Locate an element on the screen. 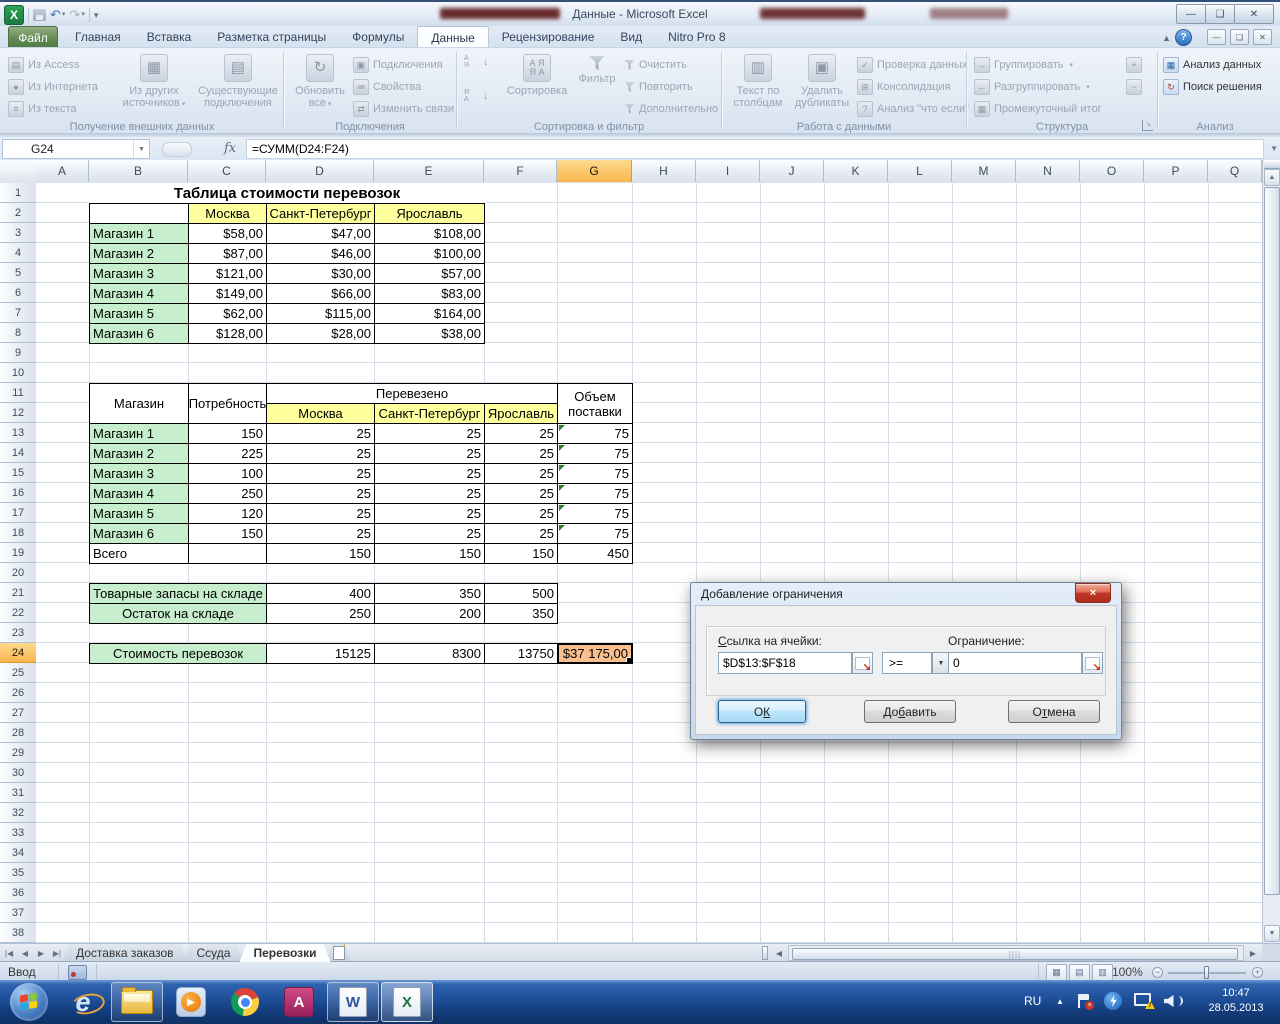 The height and width of the screenshot is (1024, 1280). minimize-button: — is located at coordinates (1191, 14).